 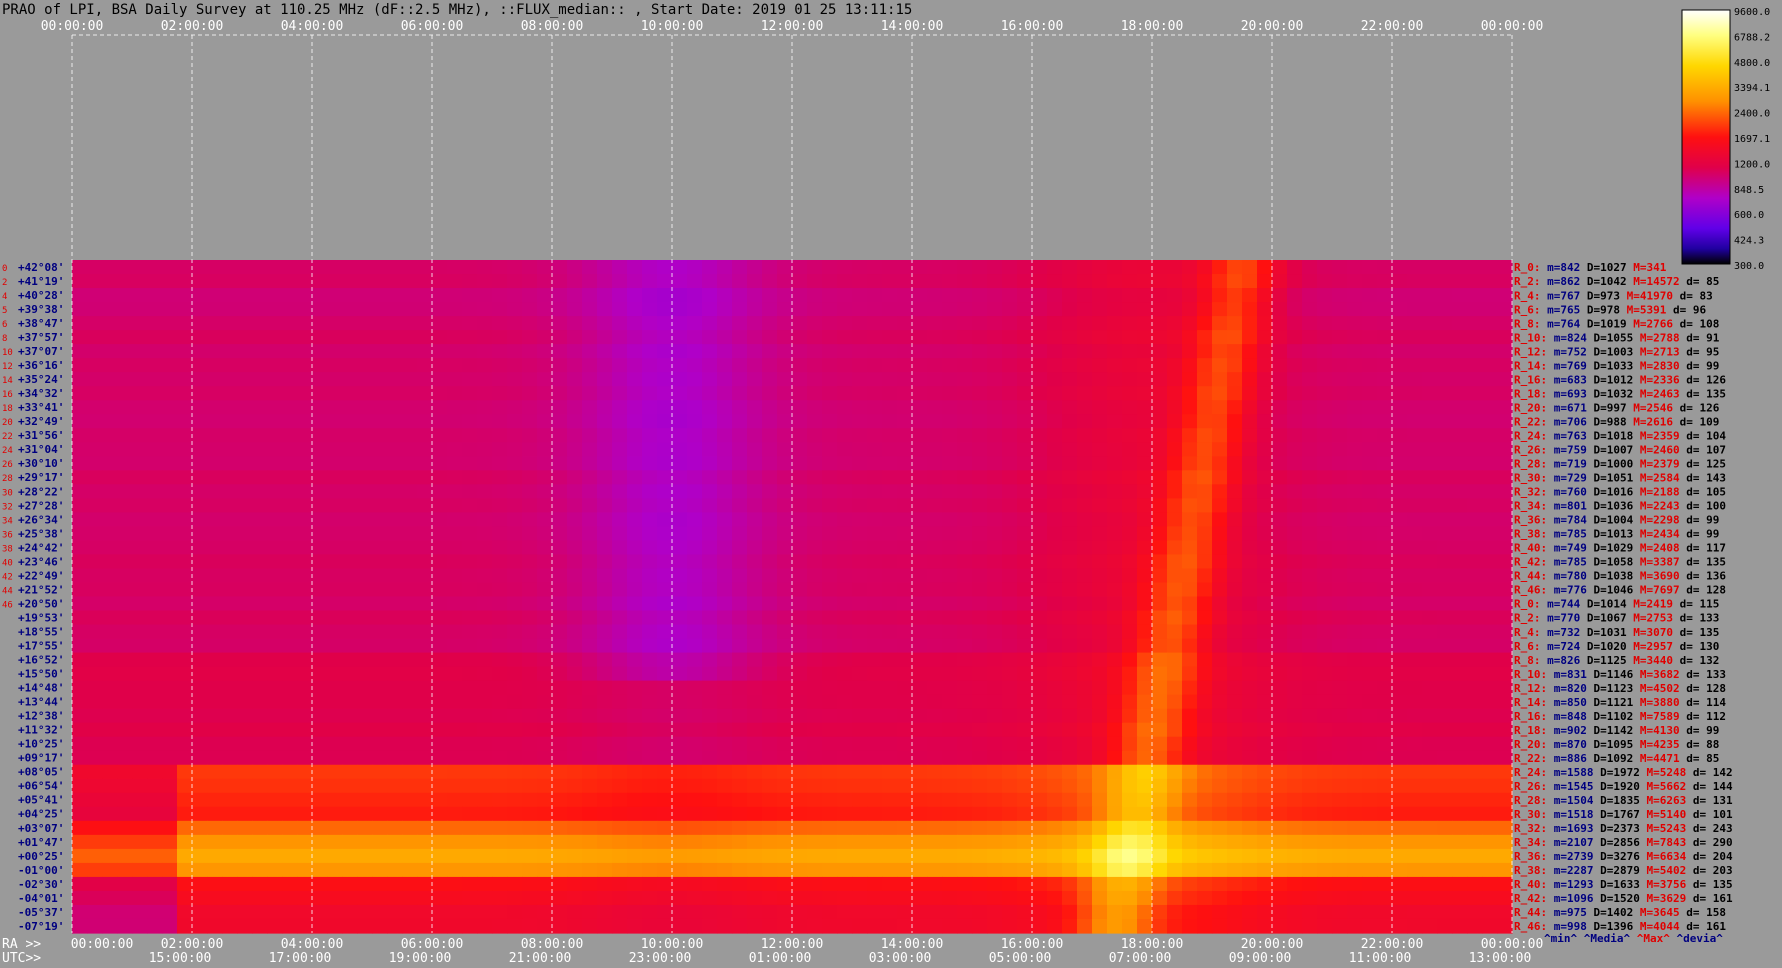 What do you see at coordinates (41, 407) in the screenshot?
I see `dec-label: +33°41'` at bounding box center [41, 407].